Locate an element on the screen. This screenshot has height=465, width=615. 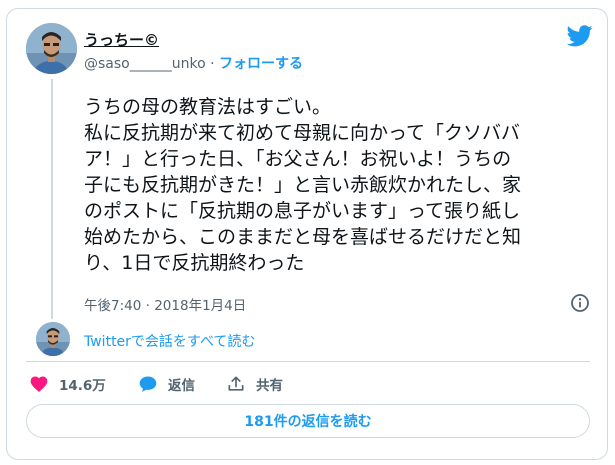
share-button: 共有 is located at coordinates (254, 384).